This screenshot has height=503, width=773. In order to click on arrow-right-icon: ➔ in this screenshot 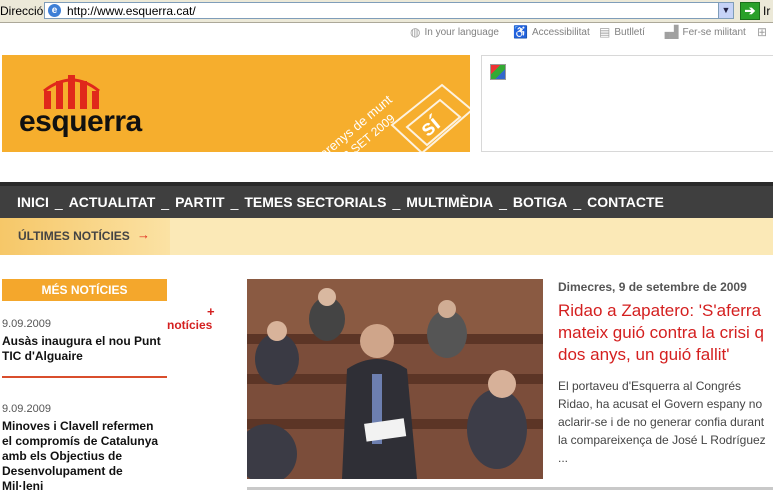, I will do `click(750, 10)`.